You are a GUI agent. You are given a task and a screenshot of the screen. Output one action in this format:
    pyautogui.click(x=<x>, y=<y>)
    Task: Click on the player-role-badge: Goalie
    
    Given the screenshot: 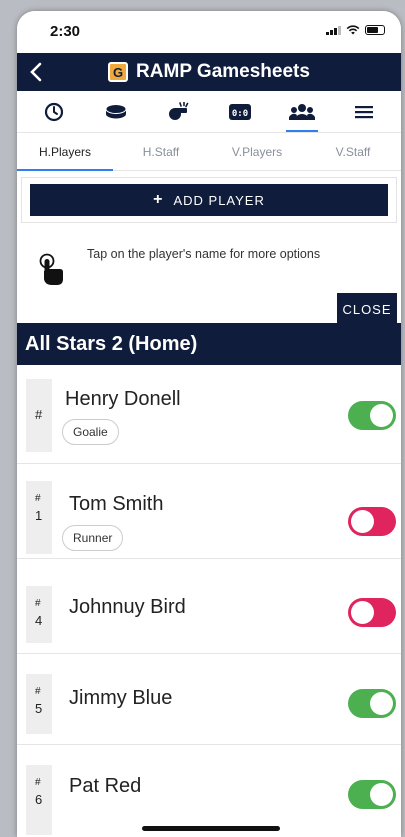 What is the action you would take?
    pyautogui.click(x=90, y=432)
    